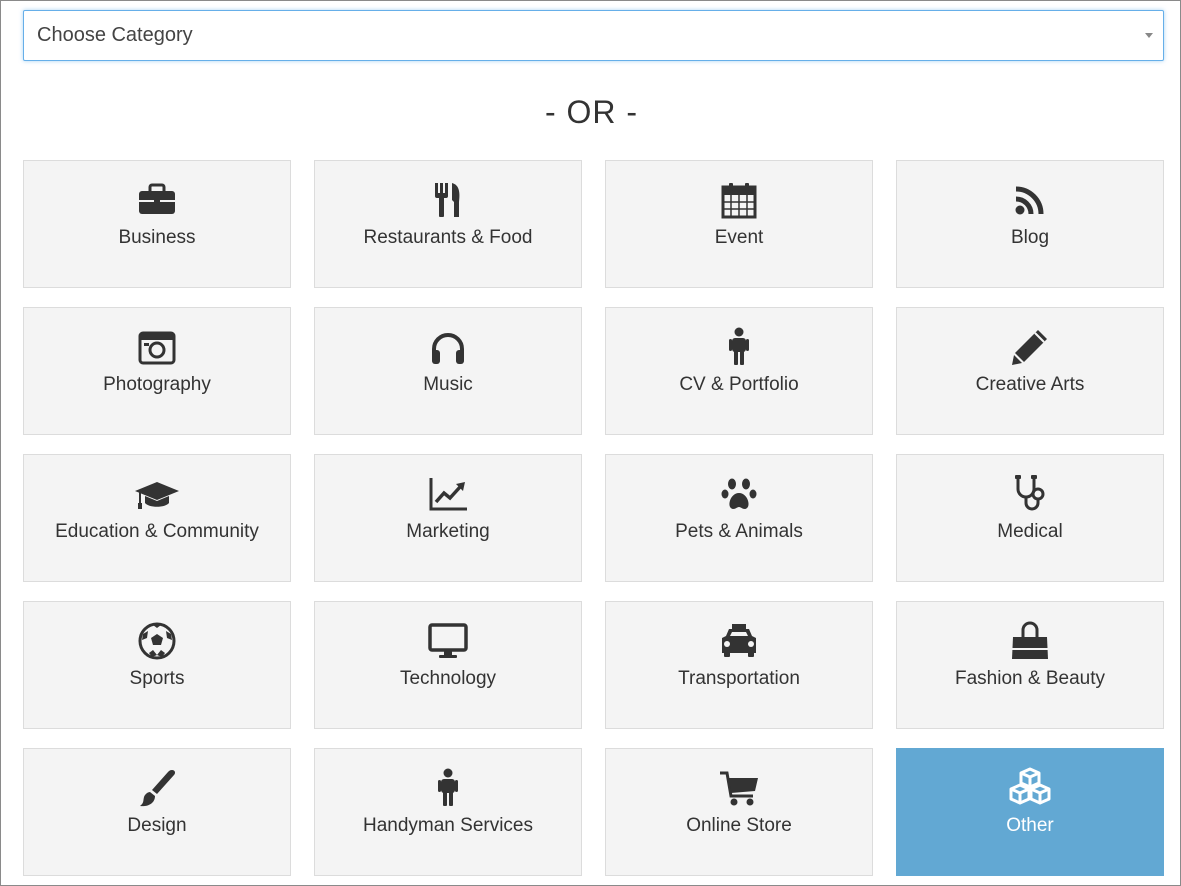 The image size is (1181, 886). Describe the element at coordinates (739, 788) in the screenshot. I see `shopping-cart-icon` at that location.